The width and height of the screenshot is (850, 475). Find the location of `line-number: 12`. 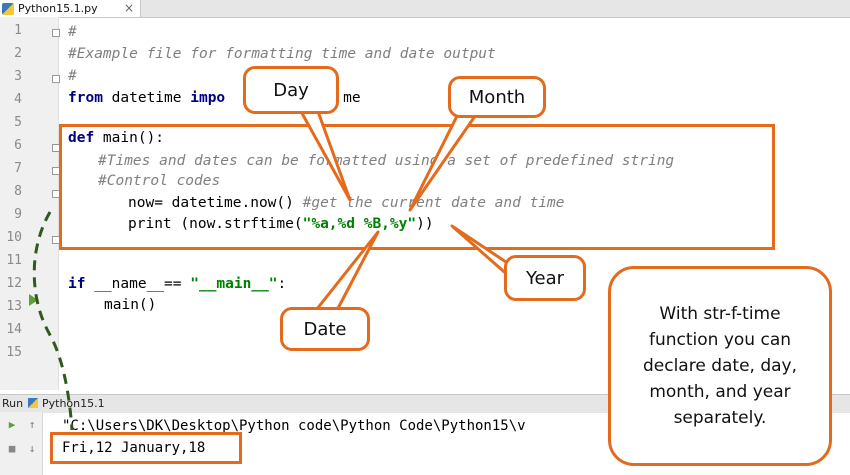

line-number: 12 is located at coordinates (14, 283).